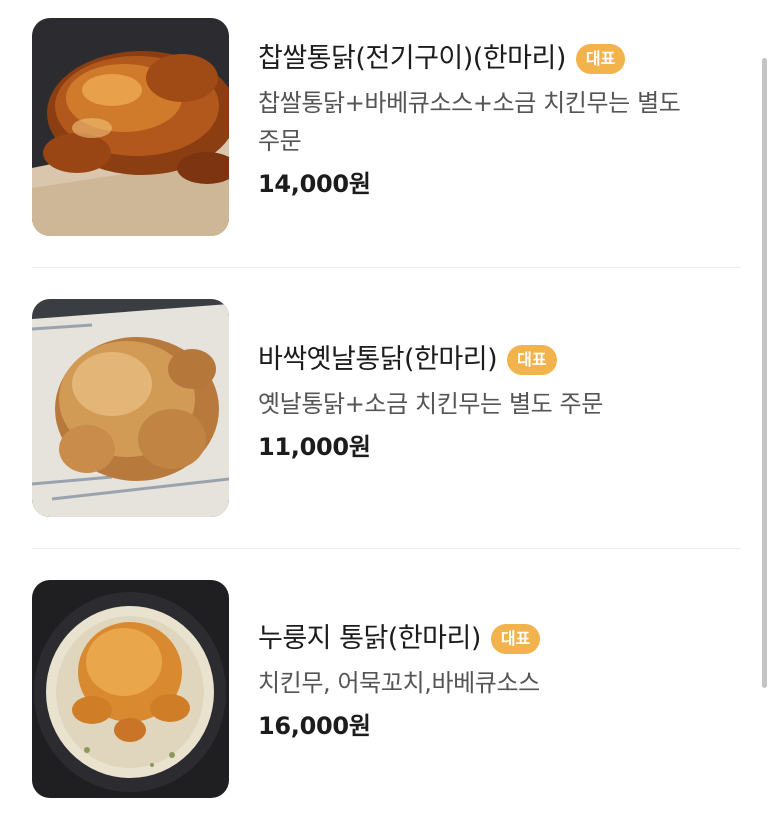 The width and height of the screenshot is (773, 821). Describe the element at coordinates (399, 683) in the screenshot. I see `menu-item-description: 치킨무, 어묵꼬치,바베큐소스` at that location.